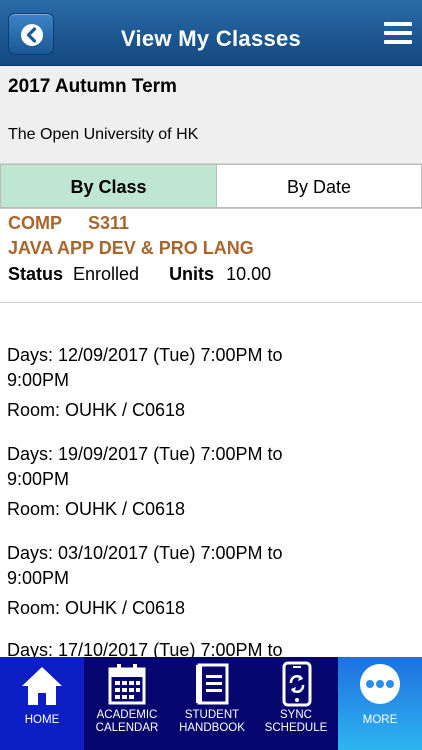  I want to click on nav-handbook-label: STUDENT HANDBOOK, so click(212, 721).